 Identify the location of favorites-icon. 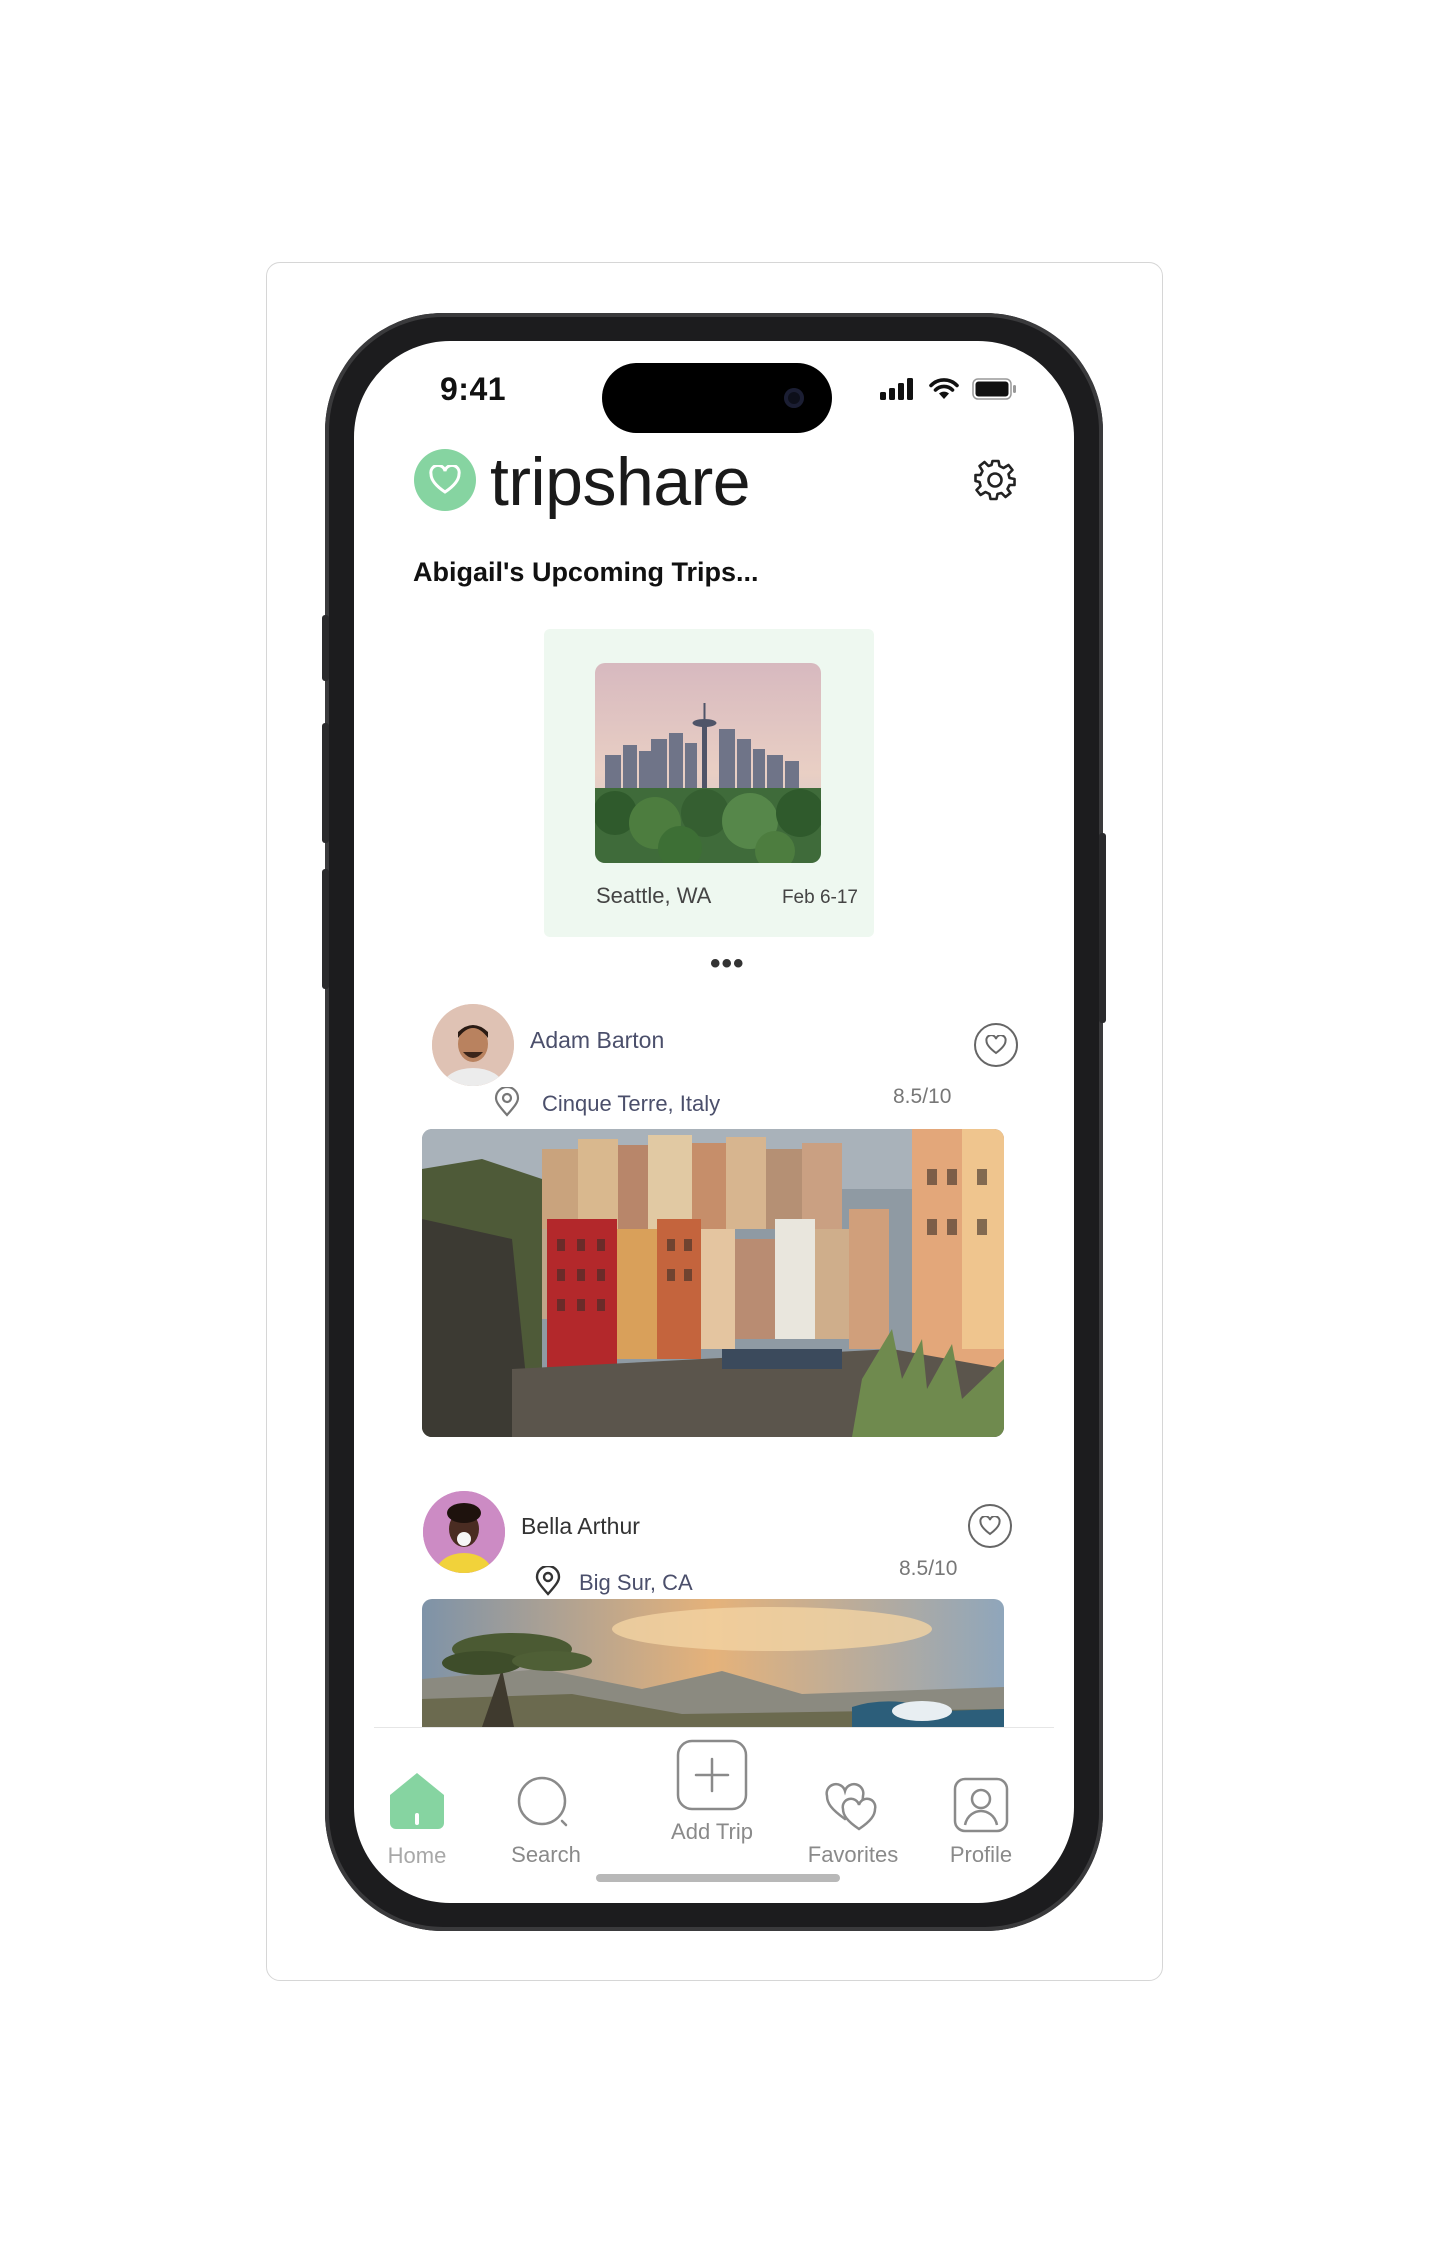
(851, 1806).